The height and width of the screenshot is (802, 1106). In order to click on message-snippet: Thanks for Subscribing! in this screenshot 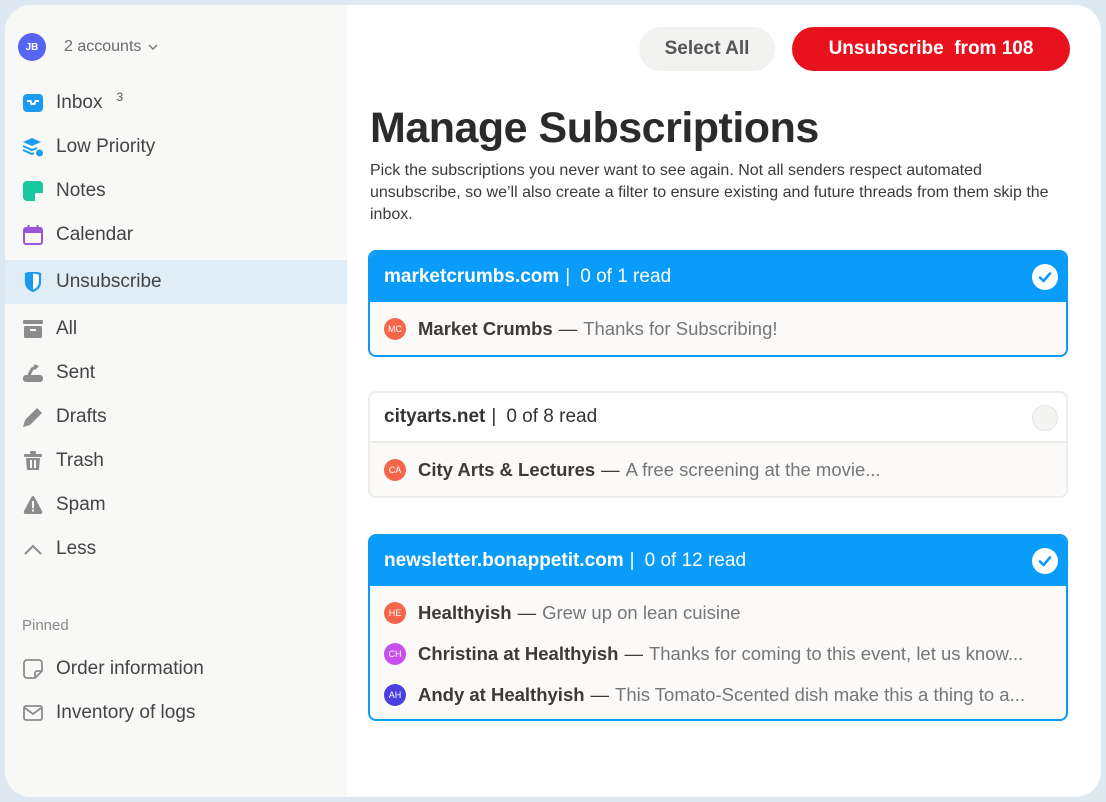, I will do `click(680, 328)`.